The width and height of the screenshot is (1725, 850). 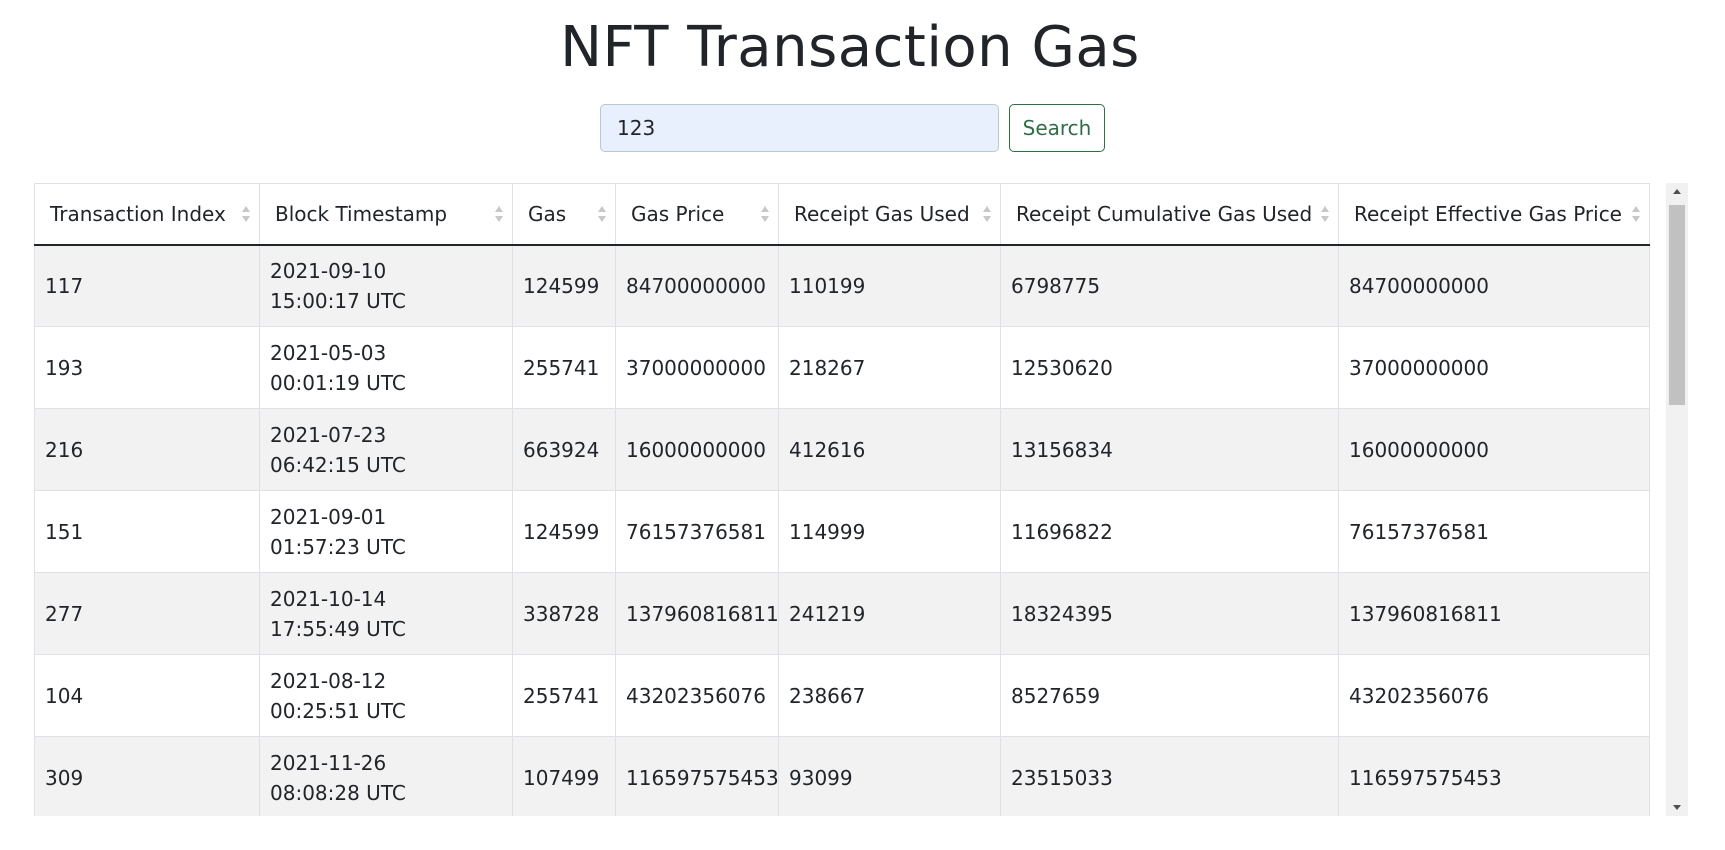 I want to click on column-header-label: Gas Price, so click(x=678, y=213).